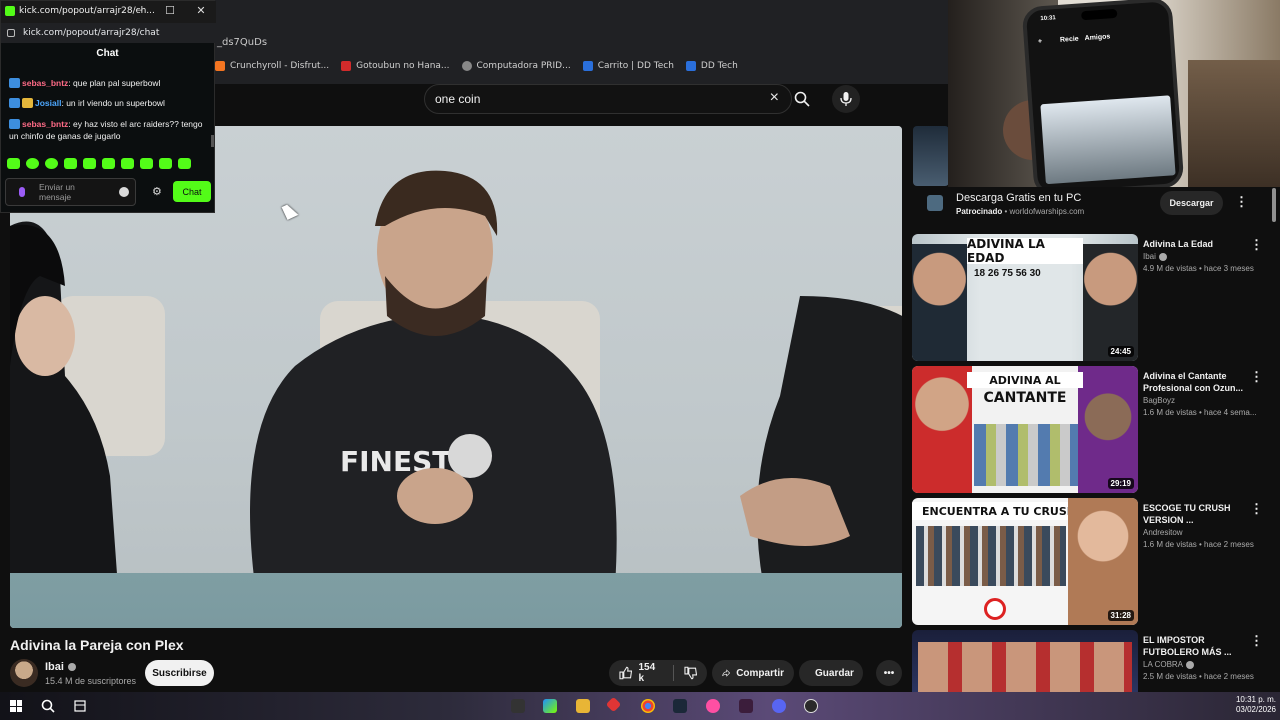  What do you see at coordinates (550, 706) in the screenshot?
I see `copilot-icon` at bounding box center [550, 706].